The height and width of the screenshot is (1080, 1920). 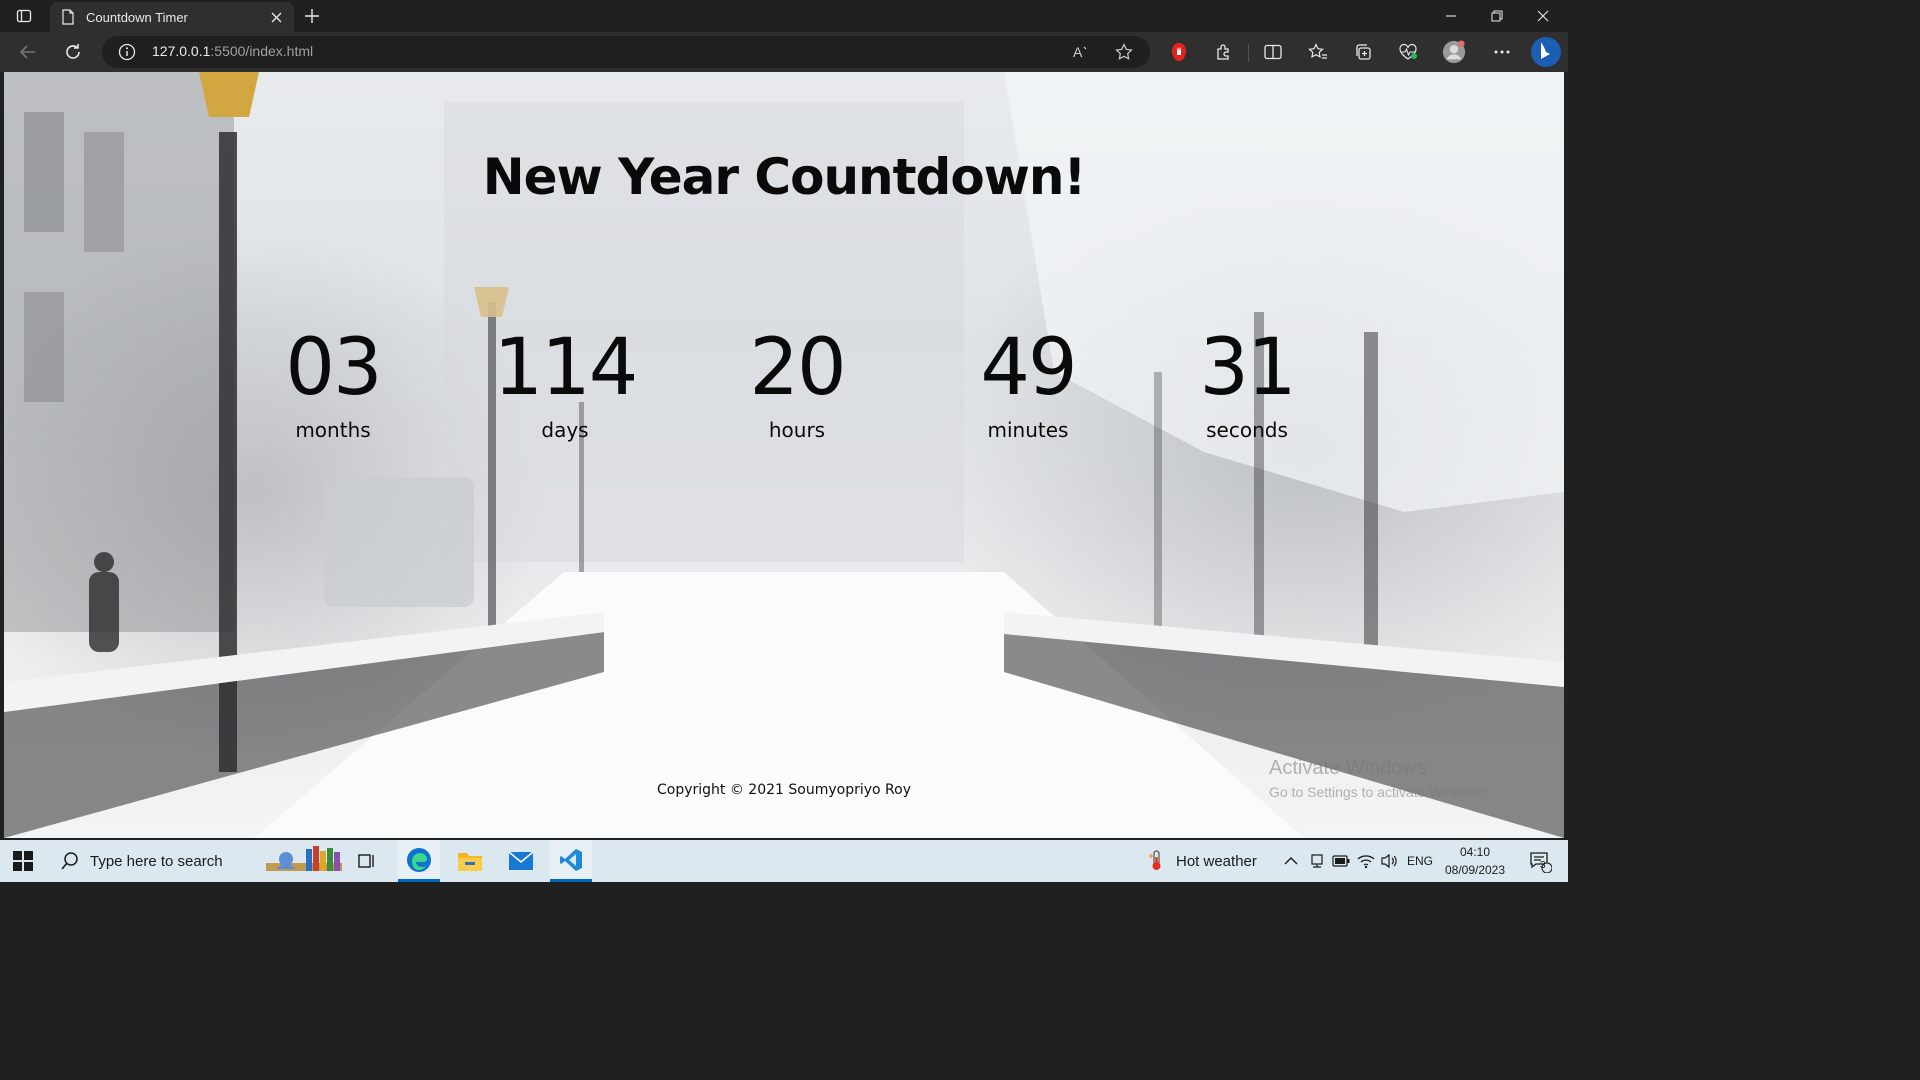 I want to click on task-view-icon, so click(x=367, y=861).